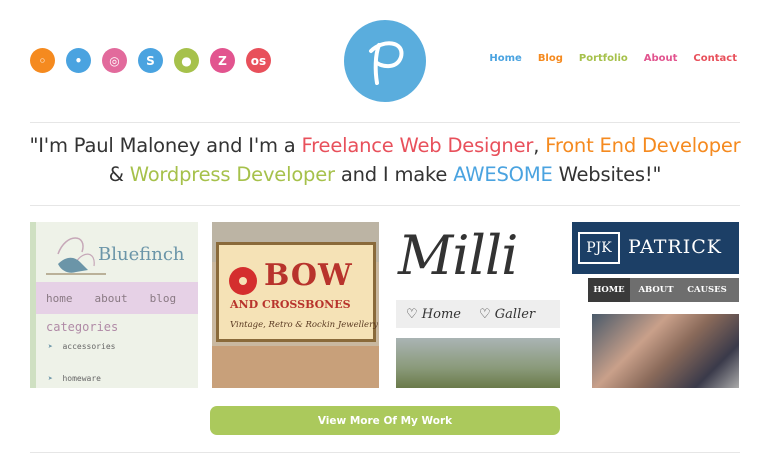 The width and height of the screenshot is (770, 470). I want to click on bluefinch-nav-blog: blog, so click(163, 298).